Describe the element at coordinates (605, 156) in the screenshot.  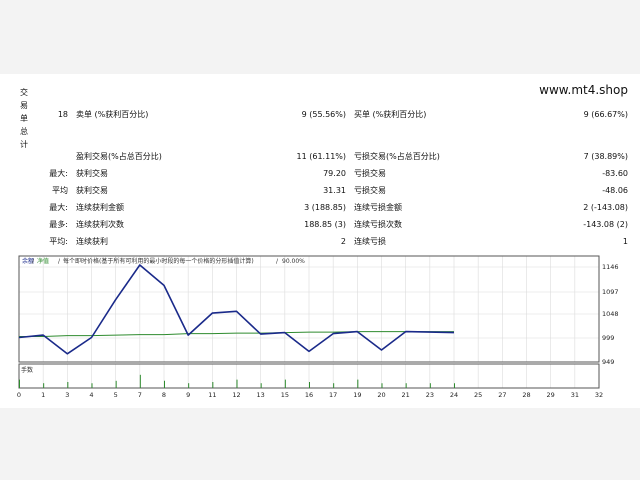
I see `loss-trades-value: 7 (38.89%)` at that location.